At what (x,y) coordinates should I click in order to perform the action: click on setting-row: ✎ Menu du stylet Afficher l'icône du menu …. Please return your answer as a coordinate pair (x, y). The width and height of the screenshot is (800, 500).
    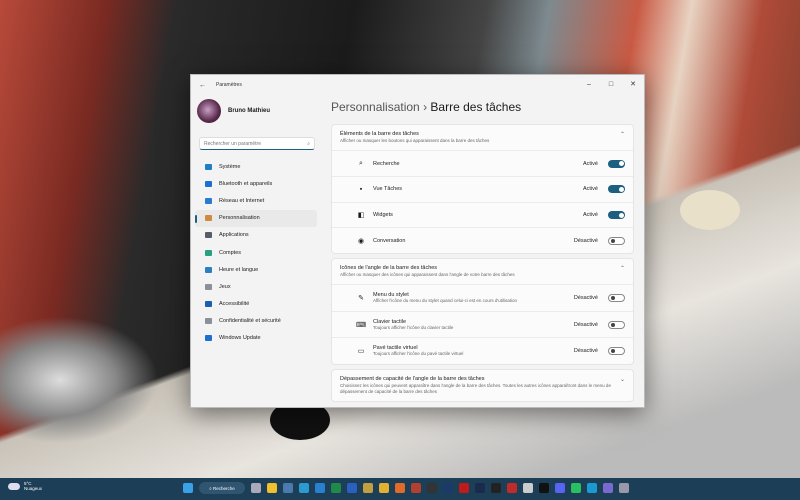
    Looking at the image, I should click on (482, 297).